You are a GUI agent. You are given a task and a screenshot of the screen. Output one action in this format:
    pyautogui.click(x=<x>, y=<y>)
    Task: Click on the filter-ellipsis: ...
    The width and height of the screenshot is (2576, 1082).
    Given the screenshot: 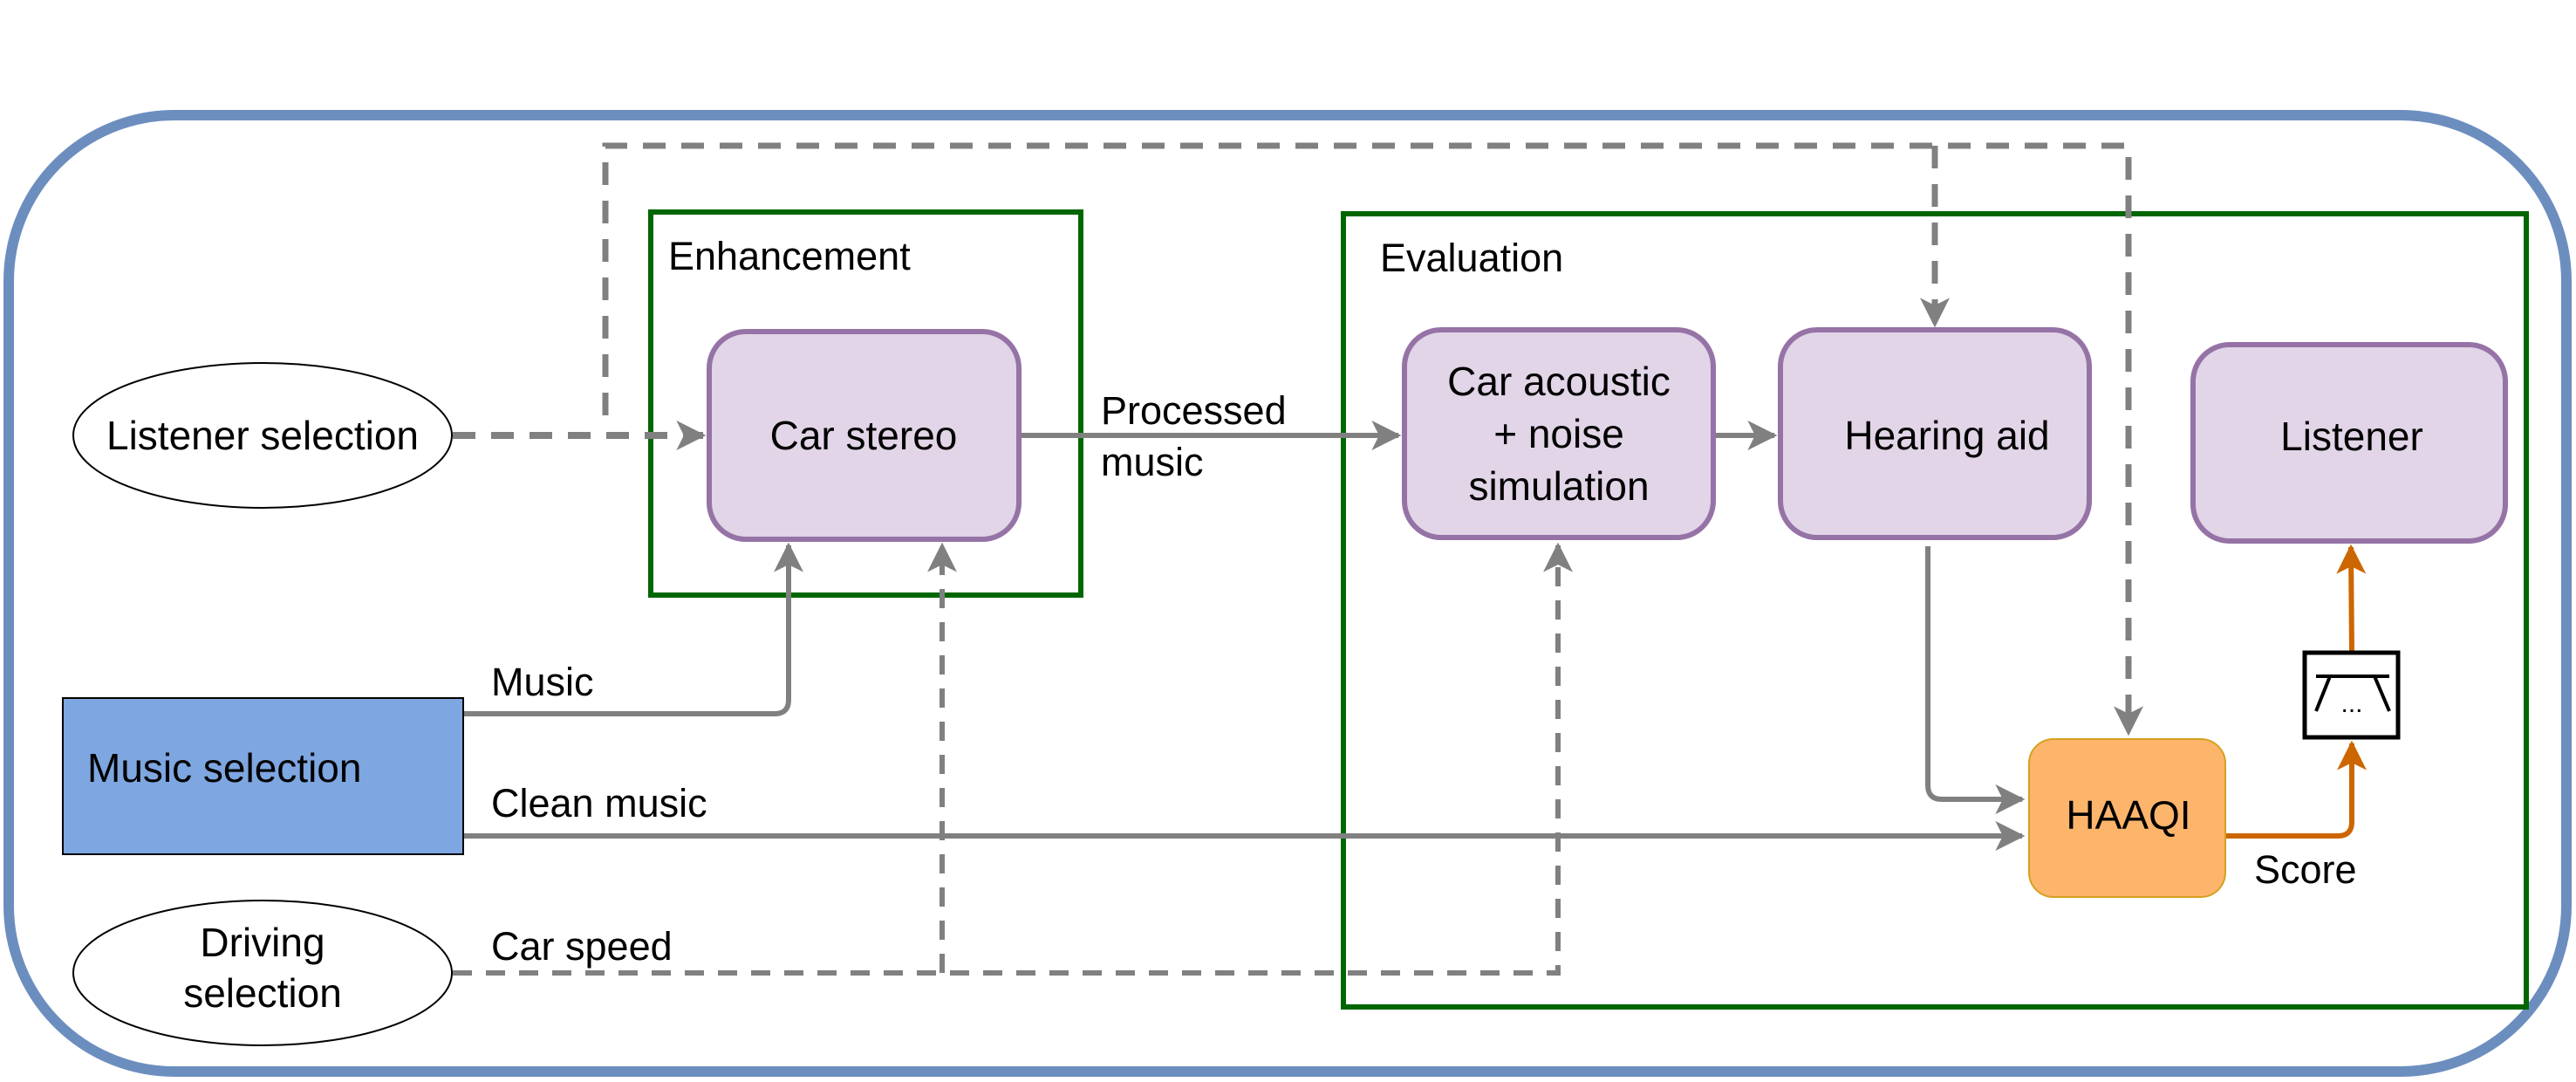 What is the action you would take?
    pyautogui.click(x=2351, y=703)
    